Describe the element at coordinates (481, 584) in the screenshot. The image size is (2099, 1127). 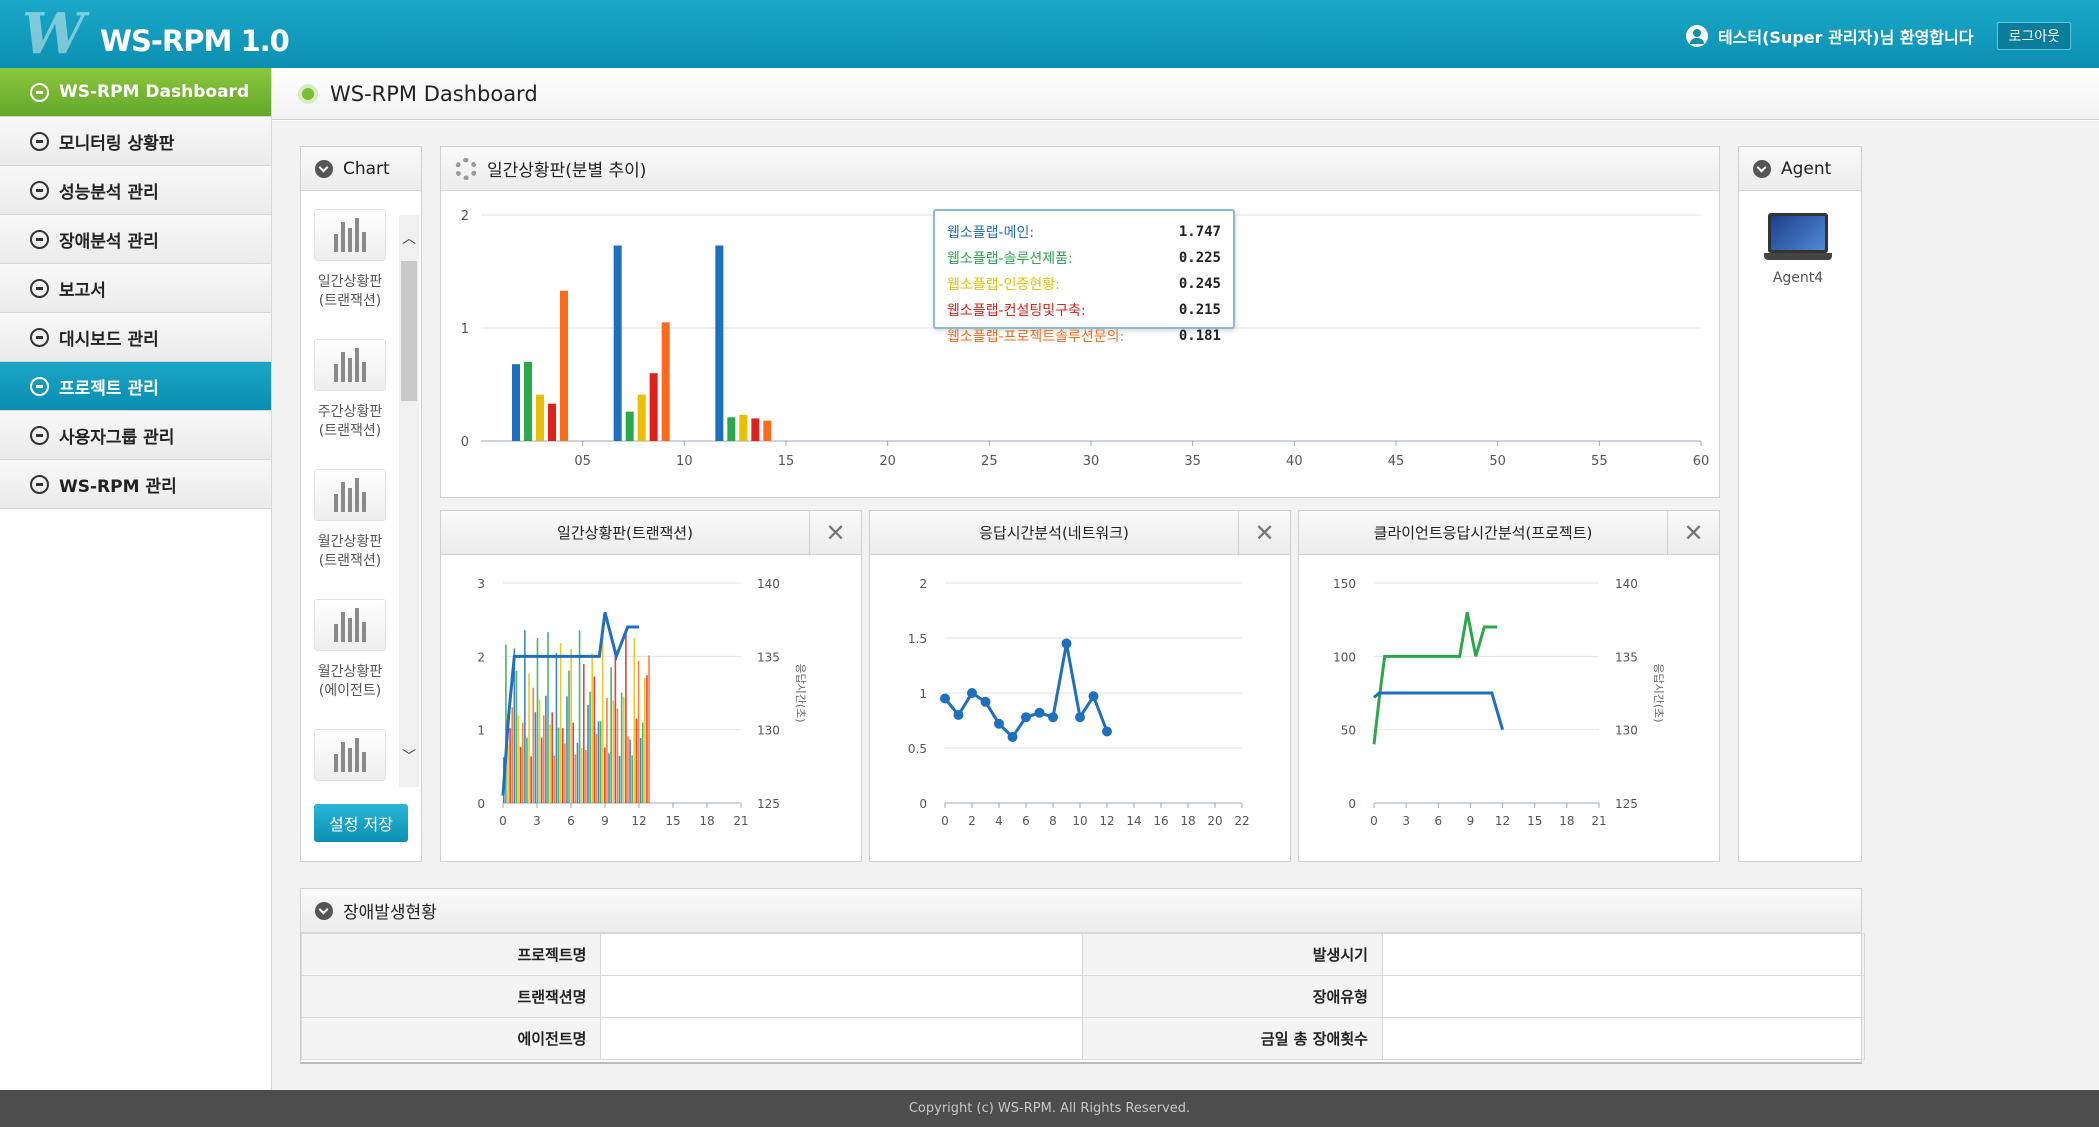
I see `y-tick-label: 3` at that location.